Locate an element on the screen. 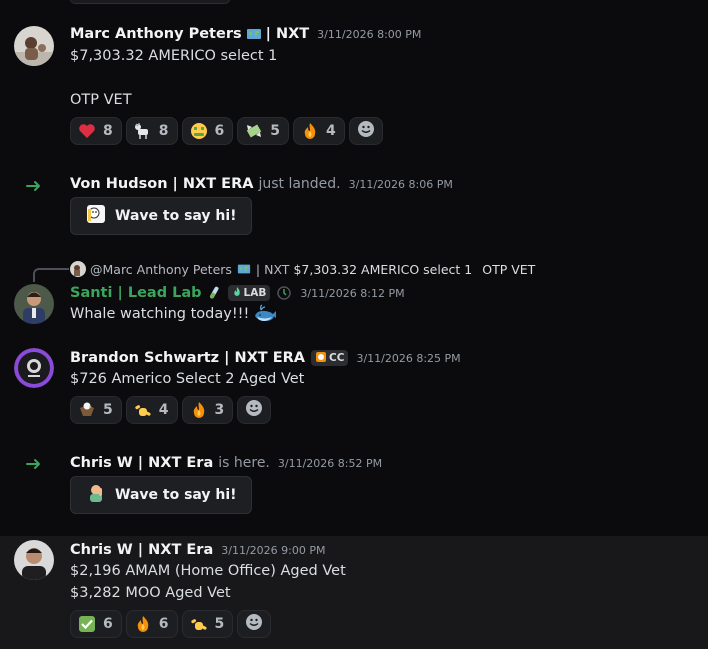 The image size is (708, 649). message-line: $726 Americo Select 2 Aged Vet is located at coordinates (187, 379).